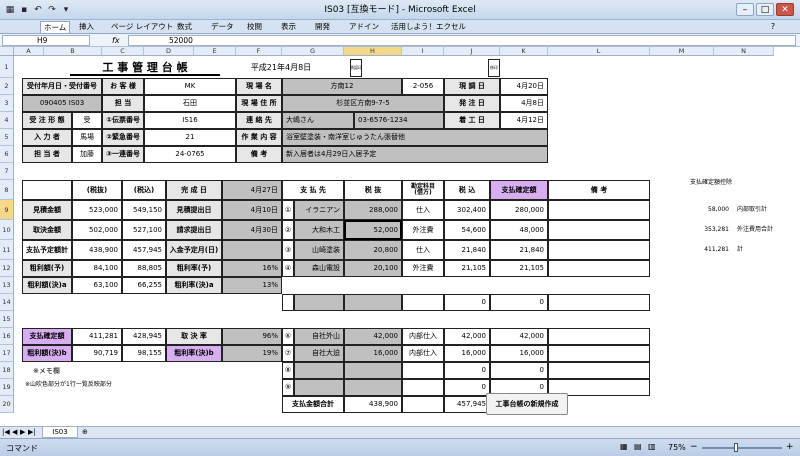 The height and width of the screenshot is (456, 800). I want to click on payment-no, so click(288, 302).